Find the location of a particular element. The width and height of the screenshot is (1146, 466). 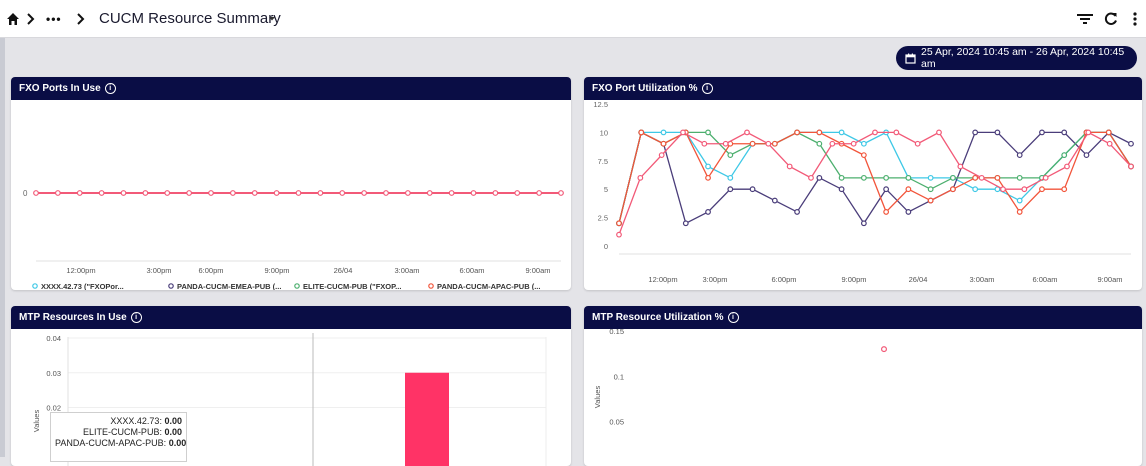

title-dropdown-icon is located at coordinates (272, 18).